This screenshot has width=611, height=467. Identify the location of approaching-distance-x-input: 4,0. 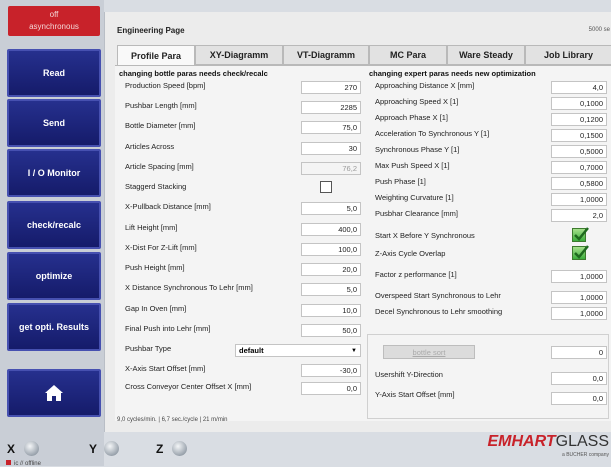
(579, 87).